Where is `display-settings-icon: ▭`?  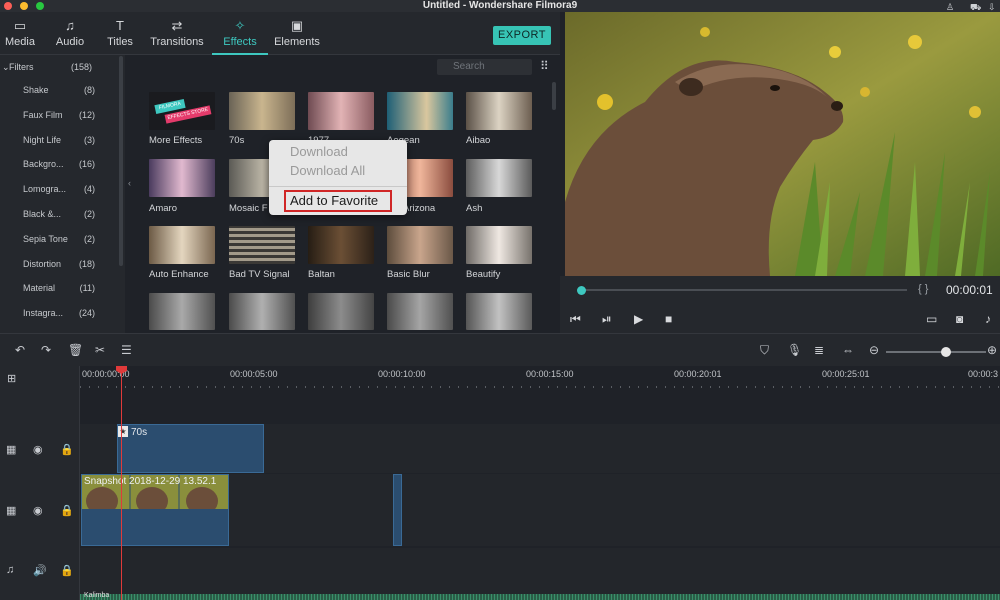 display-settings-icon: ▭ is located at coordinates (931, 319).